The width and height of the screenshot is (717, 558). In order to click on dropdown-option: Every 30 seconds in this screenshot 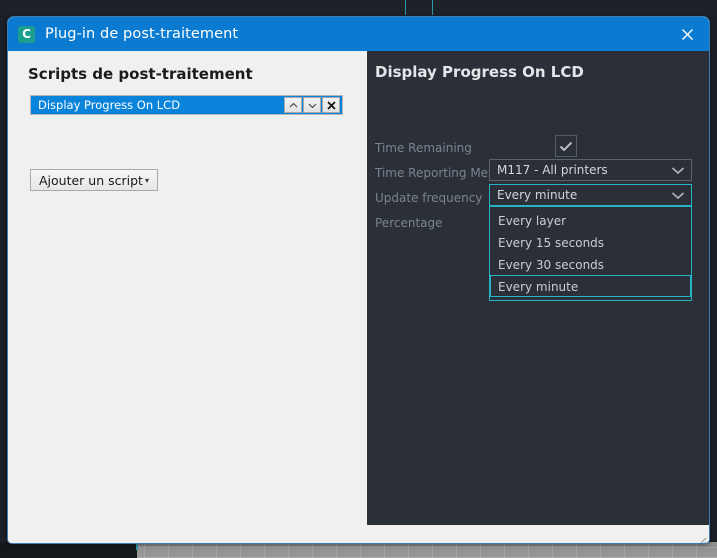, I will do `click(590, 264)`.